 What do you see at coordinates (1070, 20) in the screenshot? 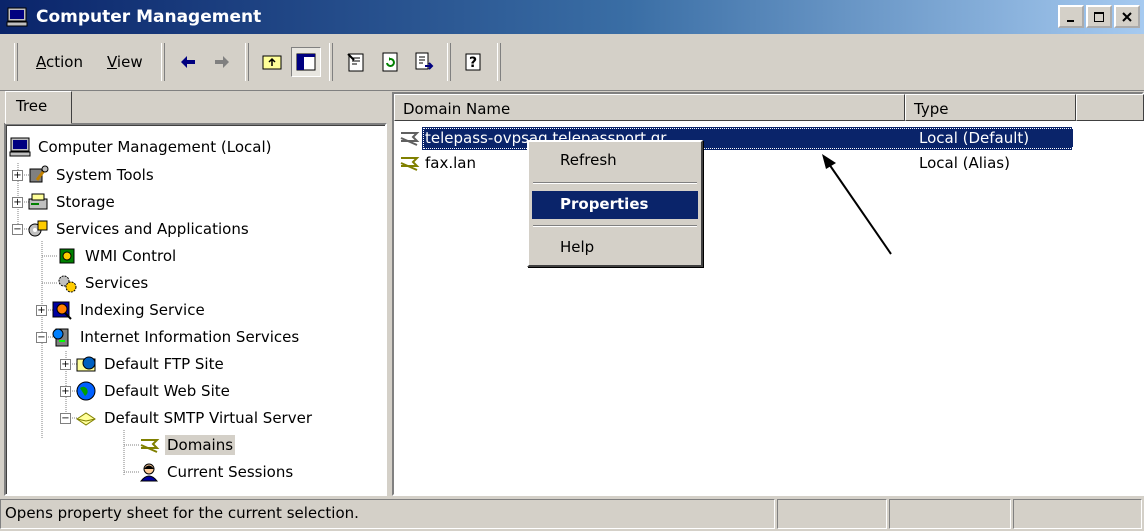
I see `minimize-icon` at bounding box center [1070, 20].